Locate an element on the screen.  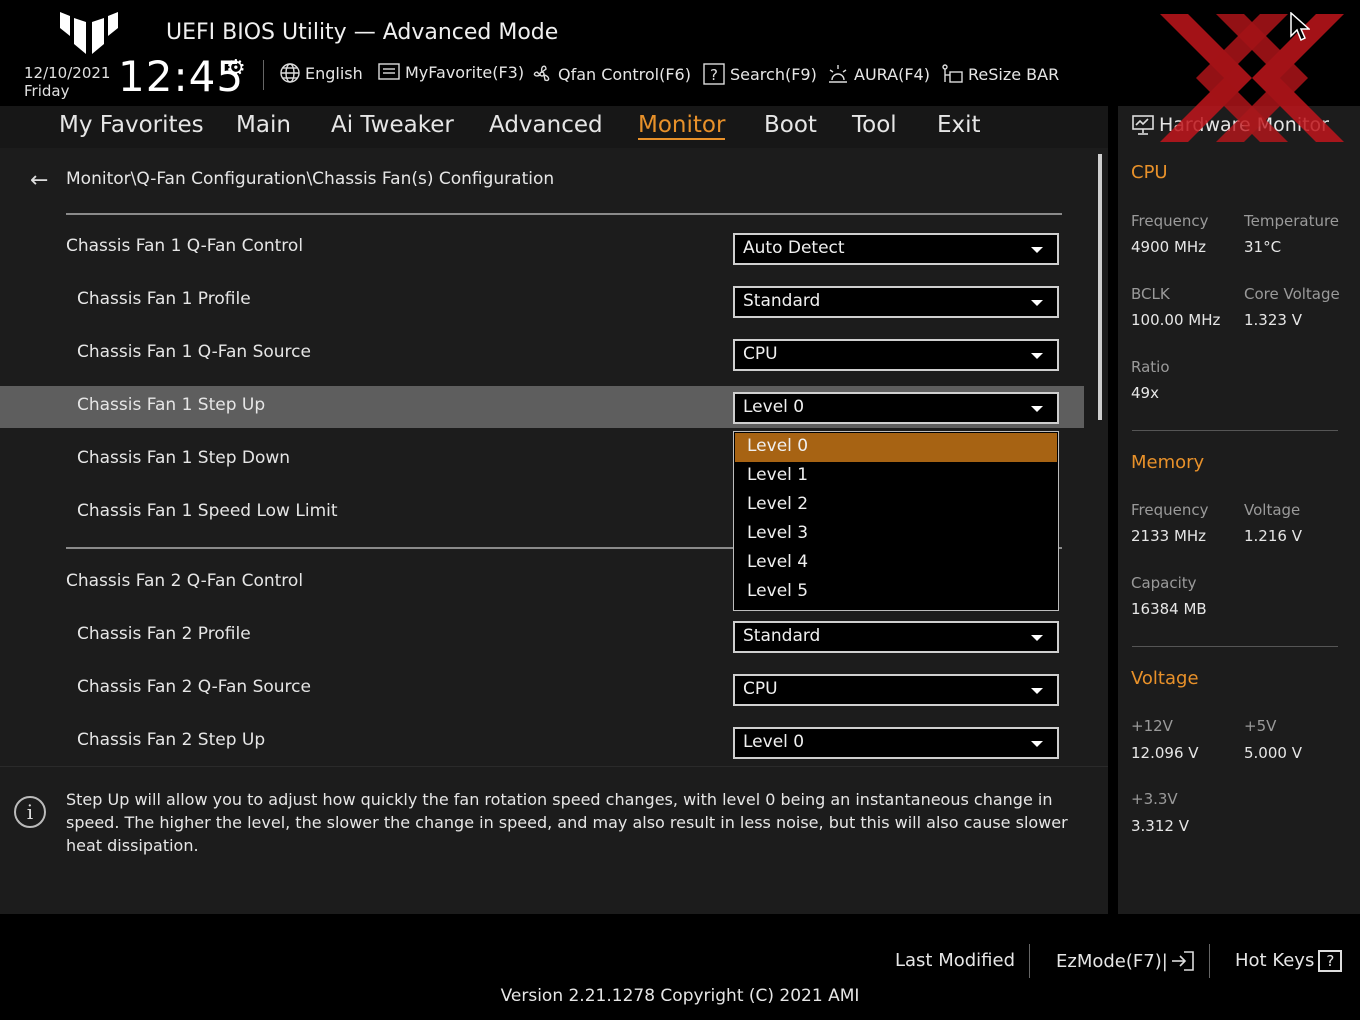
fan1-step-up-select: Level 0 is located at coordinates (896, 408).